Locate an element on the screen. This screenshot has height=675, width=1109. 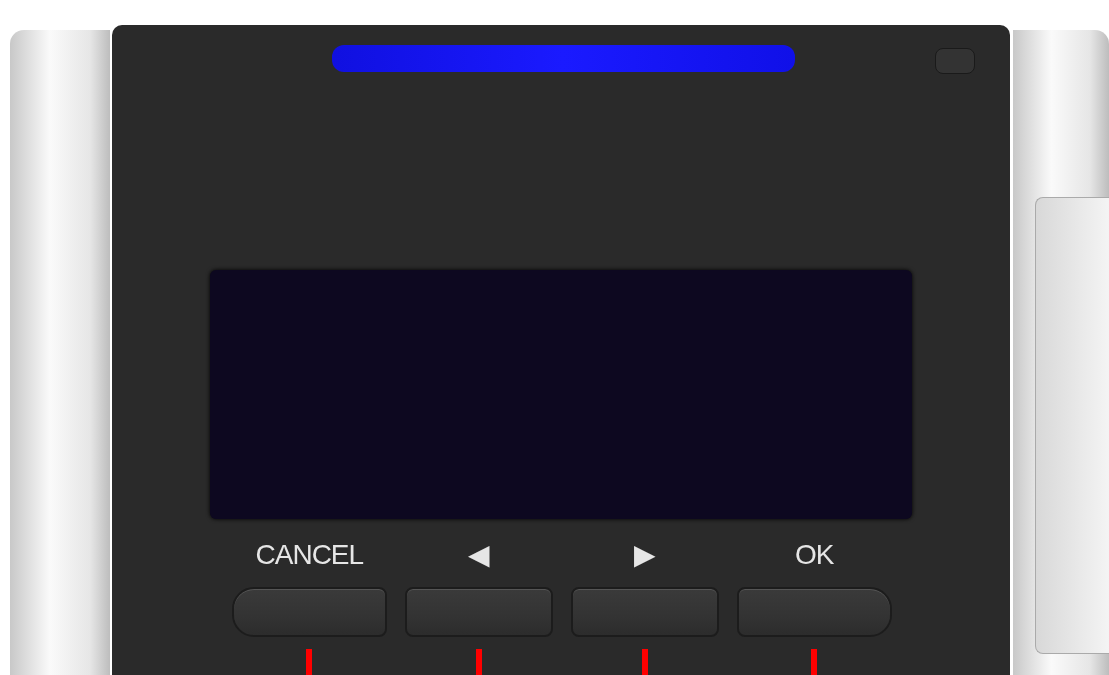
key-label: CANCEL is located at coordinates (309, 555).